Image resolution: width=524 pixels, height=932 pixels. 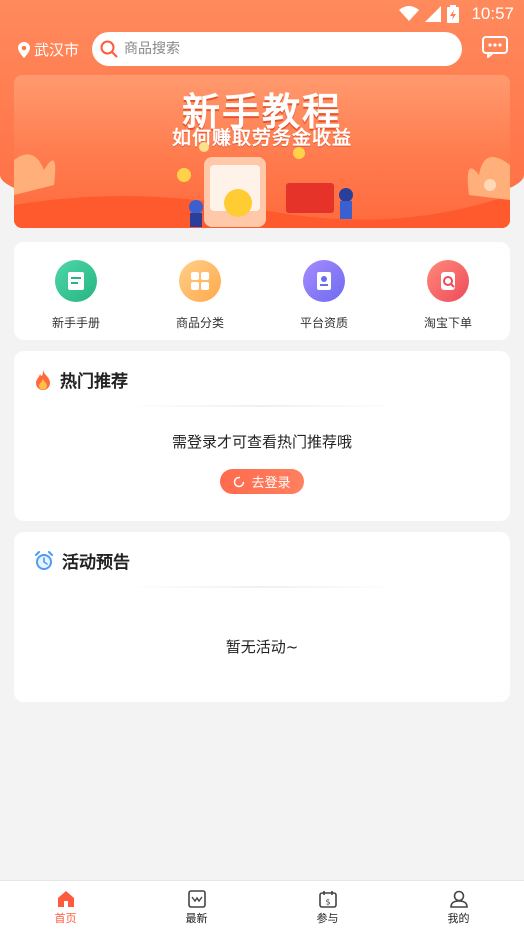 What do you see at coordinates (324, 281) in the screenshot?
I see `qualification-icon` at bounding box center [324, 281].